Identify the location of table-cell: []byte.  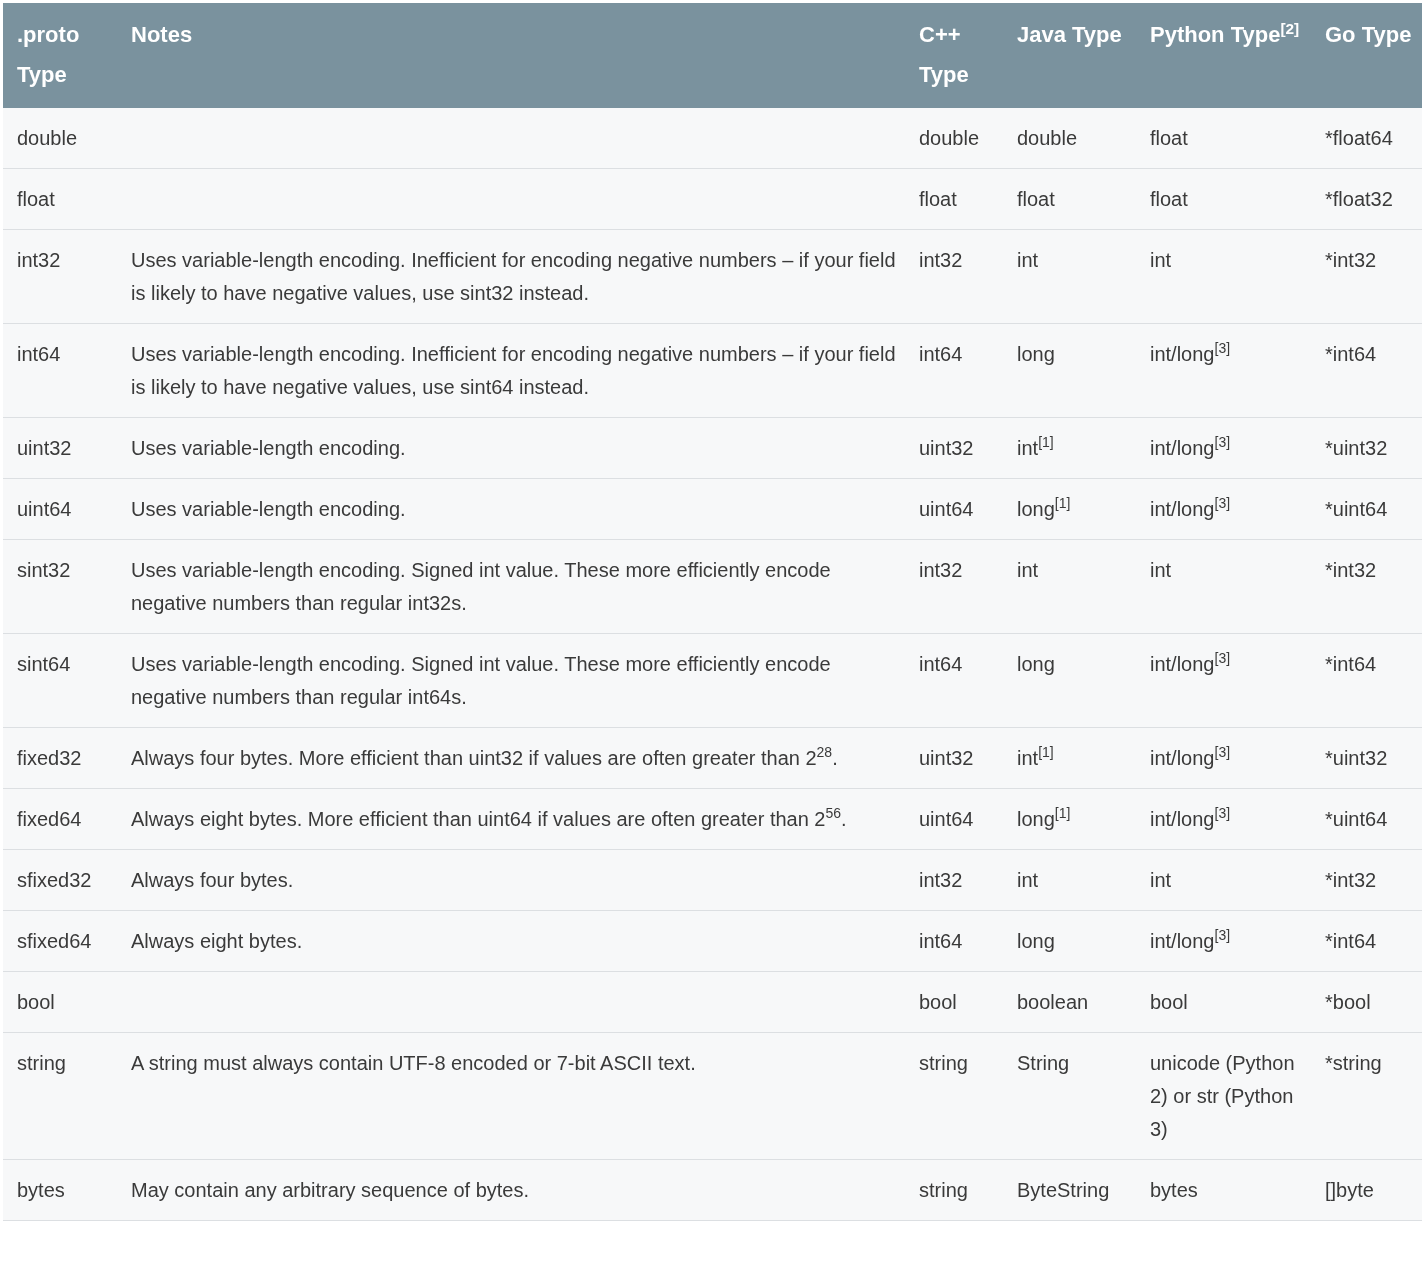
(1366, 1190).